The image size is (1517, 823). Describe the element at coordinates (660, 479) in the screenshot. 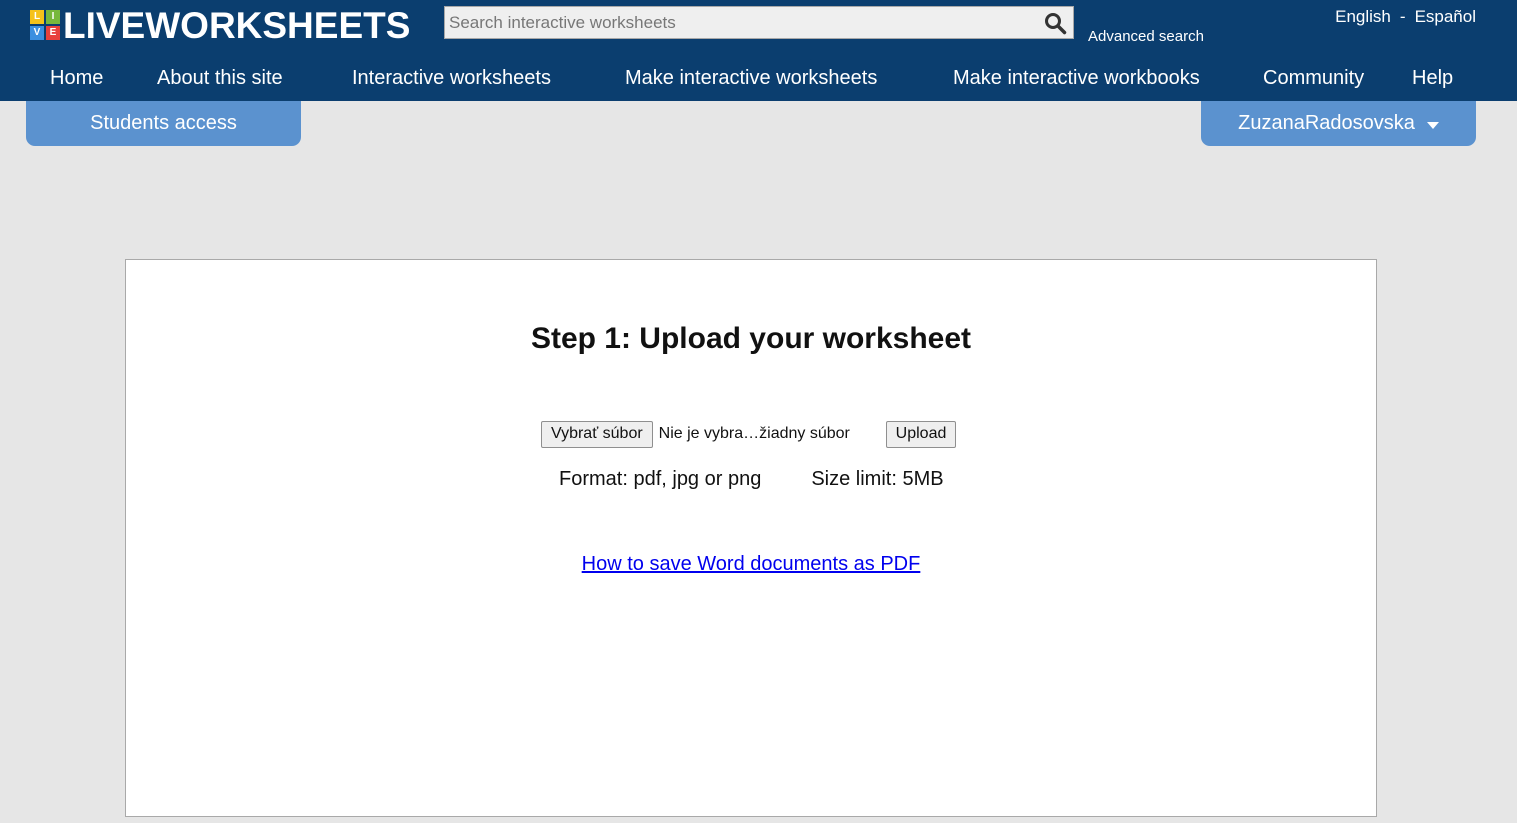

I see `format-info: Format: pdf, jpg or png` at that location.